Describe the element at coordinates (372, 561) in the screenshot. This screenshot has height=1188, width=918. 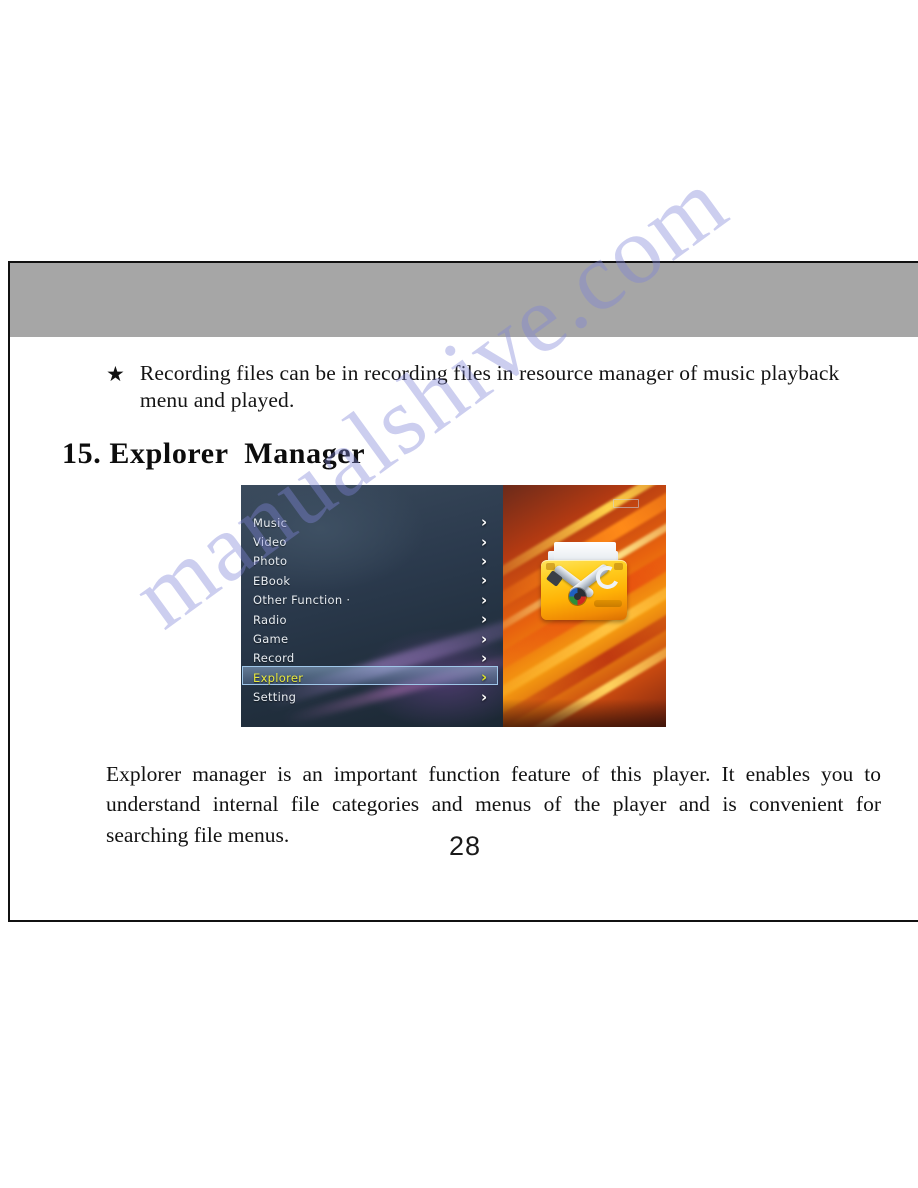
I see `device-menu-item-photo: Photo ›` at that location.